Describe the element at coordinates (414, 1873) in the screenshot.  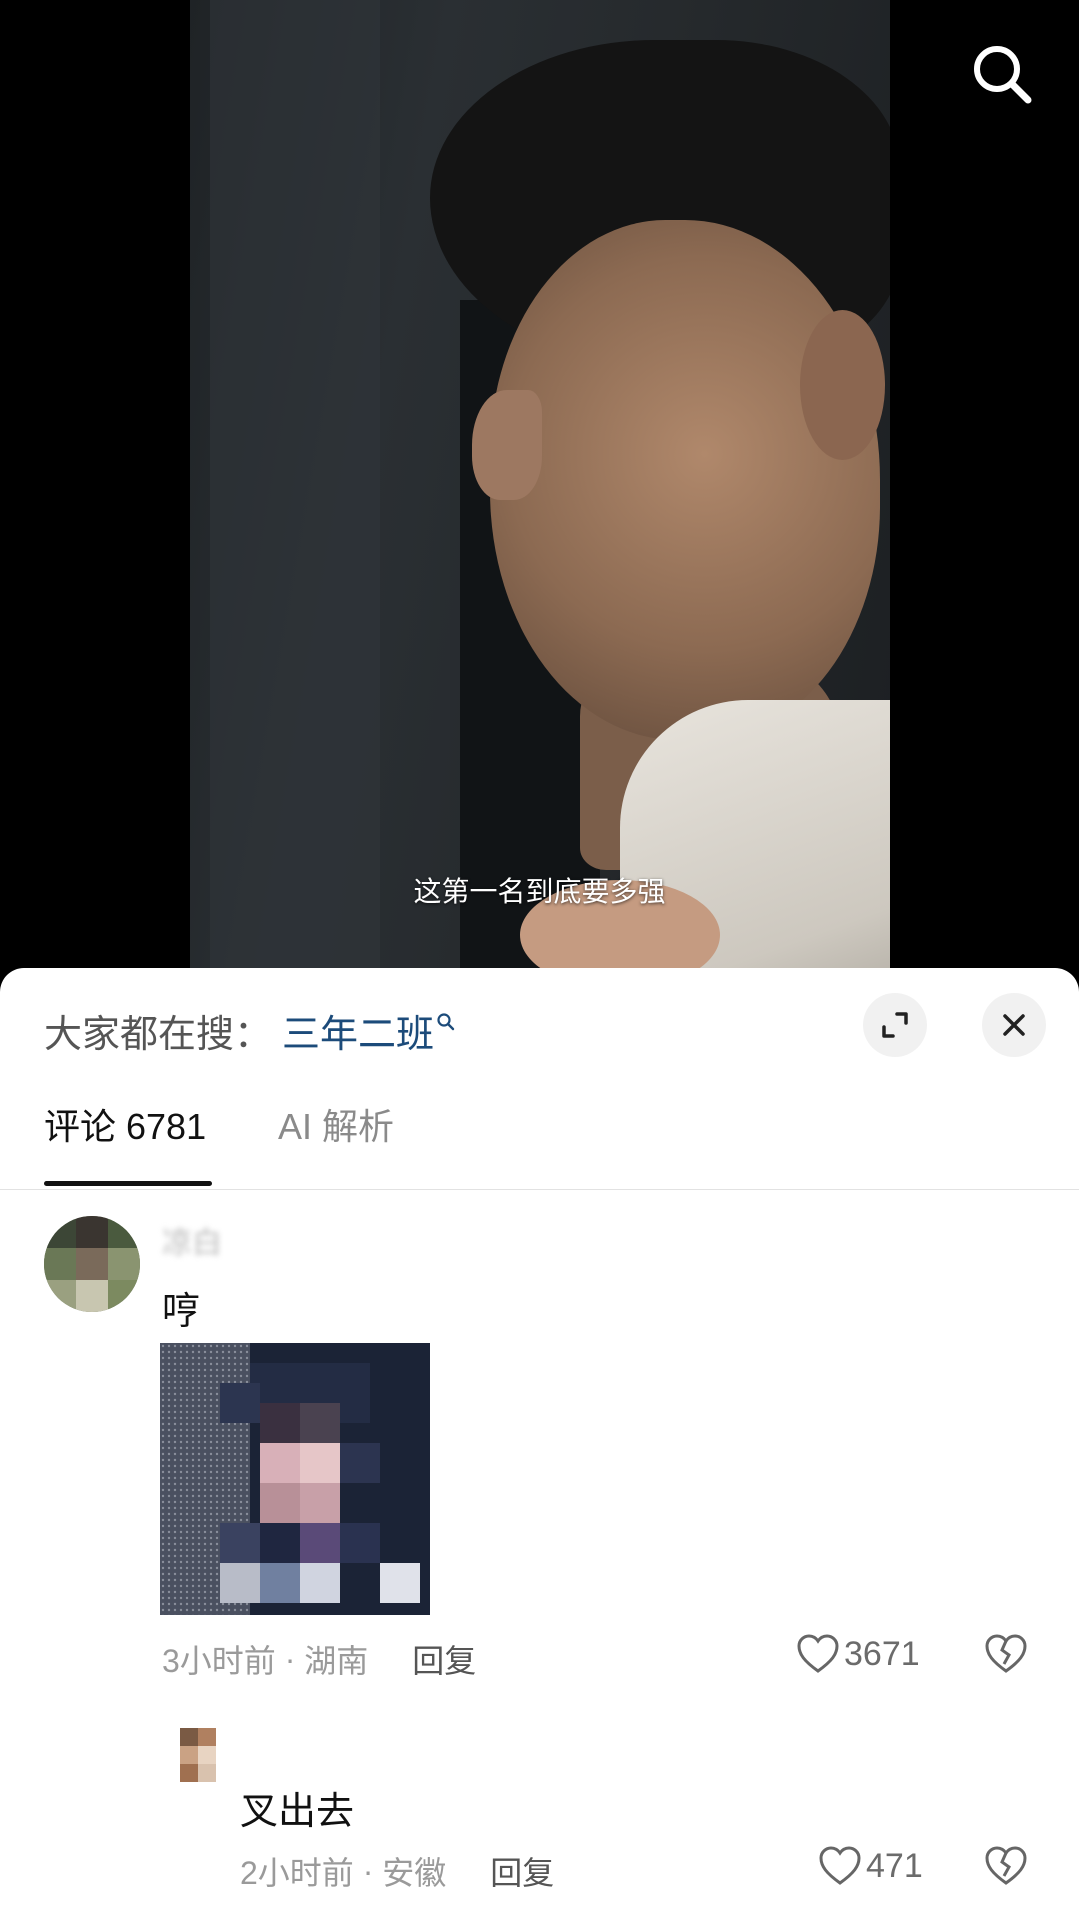
I see `comment-location: 安徽` at that location.